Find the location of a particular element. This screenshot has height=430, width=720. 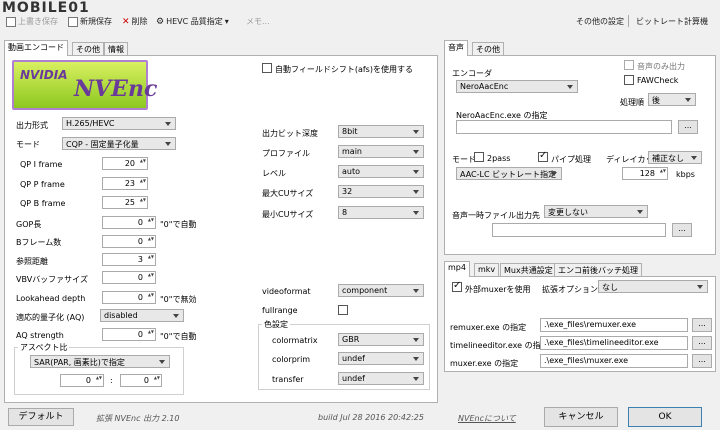

max-cu-label: 最大CUサイズ is located at coordinates (288, 193).